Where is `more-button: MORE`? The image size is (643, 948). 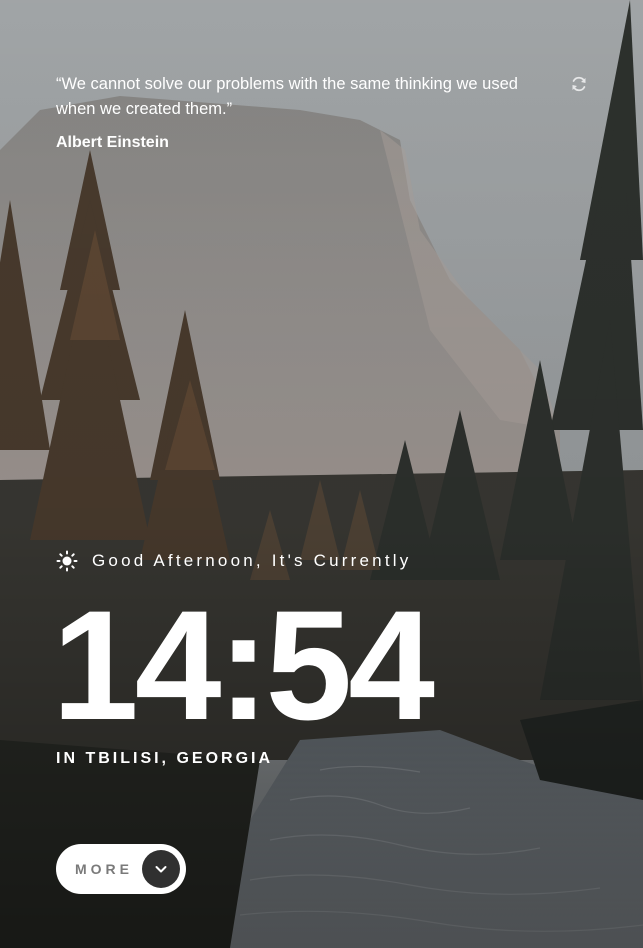
more-button: MORE is located at coordinates (121, 869).